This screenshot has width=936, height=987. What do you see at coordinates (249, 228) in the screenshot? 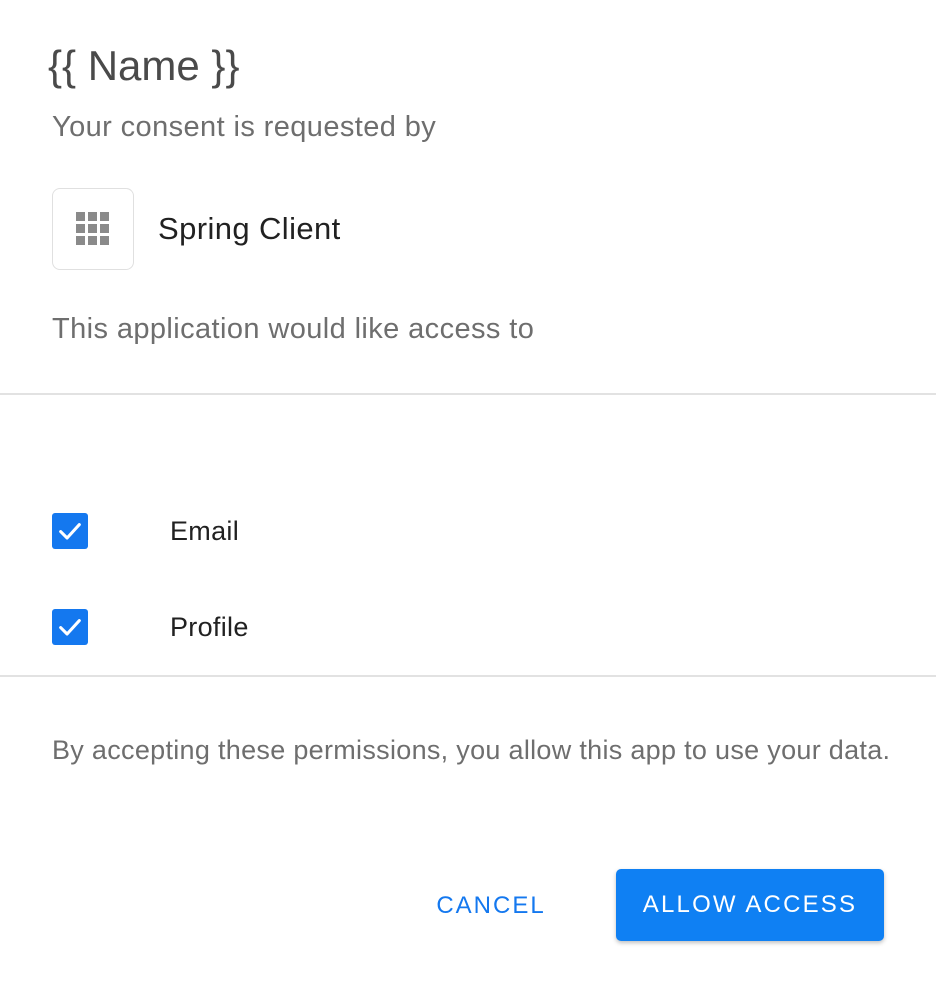
I see `client-name: Spring Client` at bounding box center [249, 228].